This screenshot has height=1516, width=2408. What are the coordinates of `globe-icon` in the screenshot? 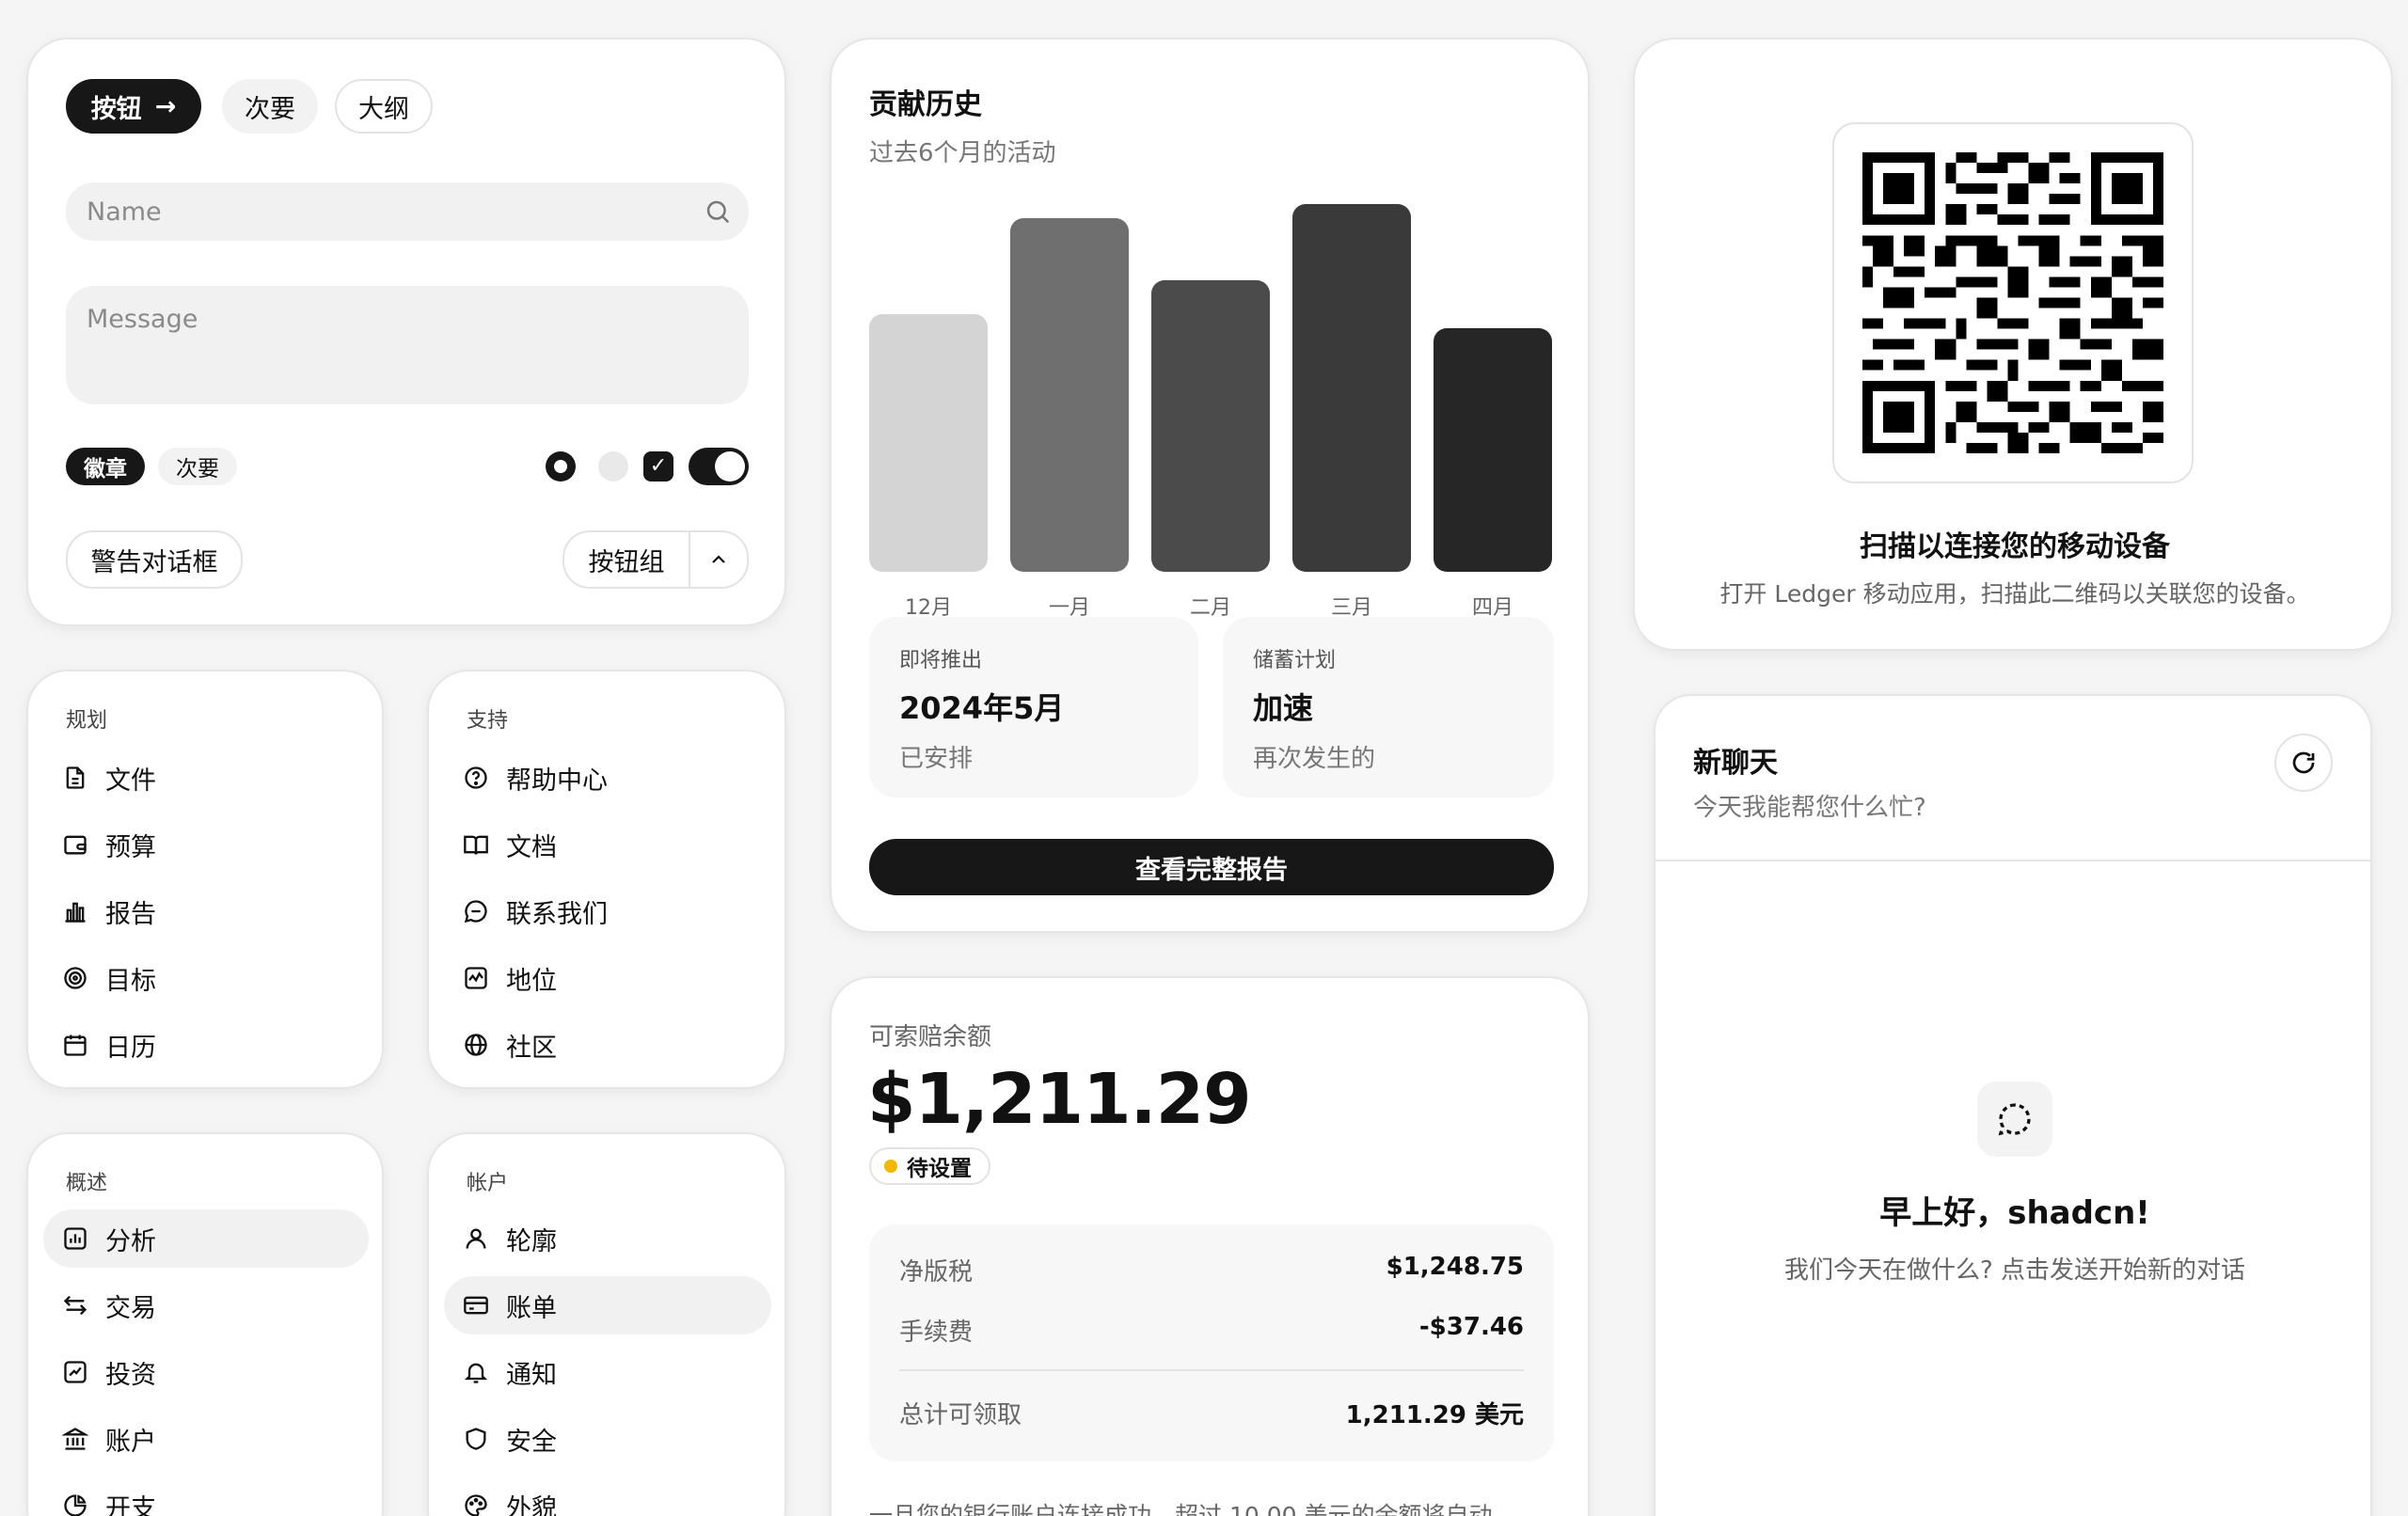 It's located at (476, 1045).